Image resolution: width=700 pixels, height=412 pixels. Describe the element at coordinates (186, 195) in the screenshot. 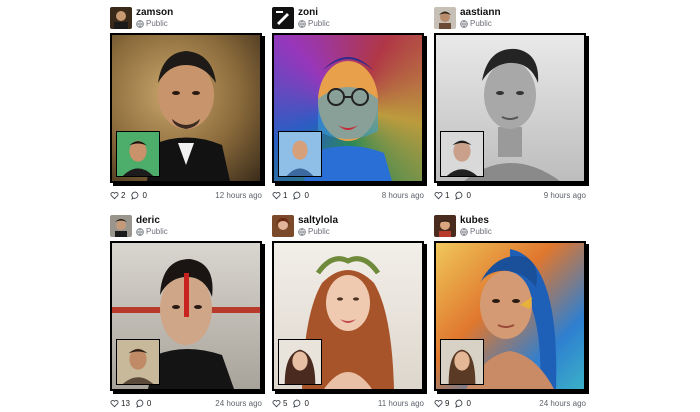

I see `post-stats: 2 0 12 hours ago` at that location.